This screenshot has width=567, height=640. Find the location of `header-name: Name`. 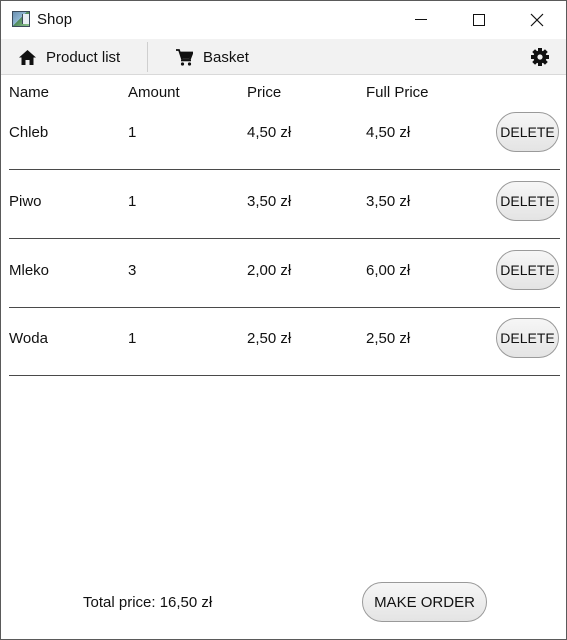

header-name: Name is located at coordinates (29, 92).